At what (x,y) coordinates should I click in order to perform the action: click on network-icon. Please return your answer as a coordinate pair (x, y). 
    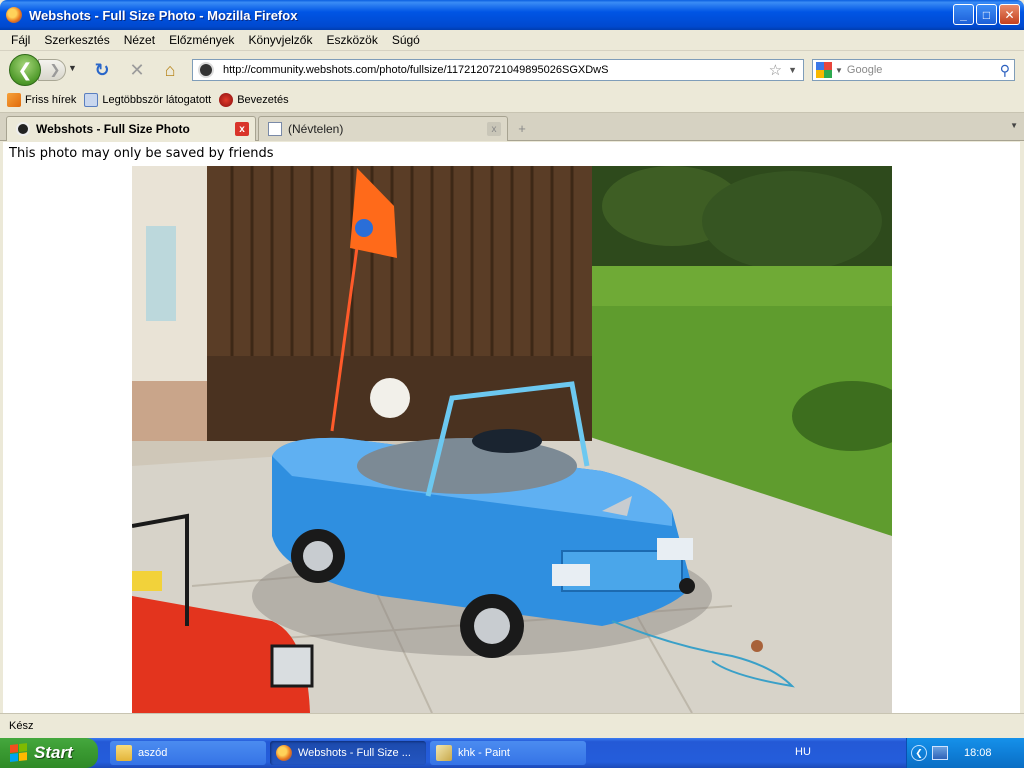
    Looking at the image, I should click on (940, 753).